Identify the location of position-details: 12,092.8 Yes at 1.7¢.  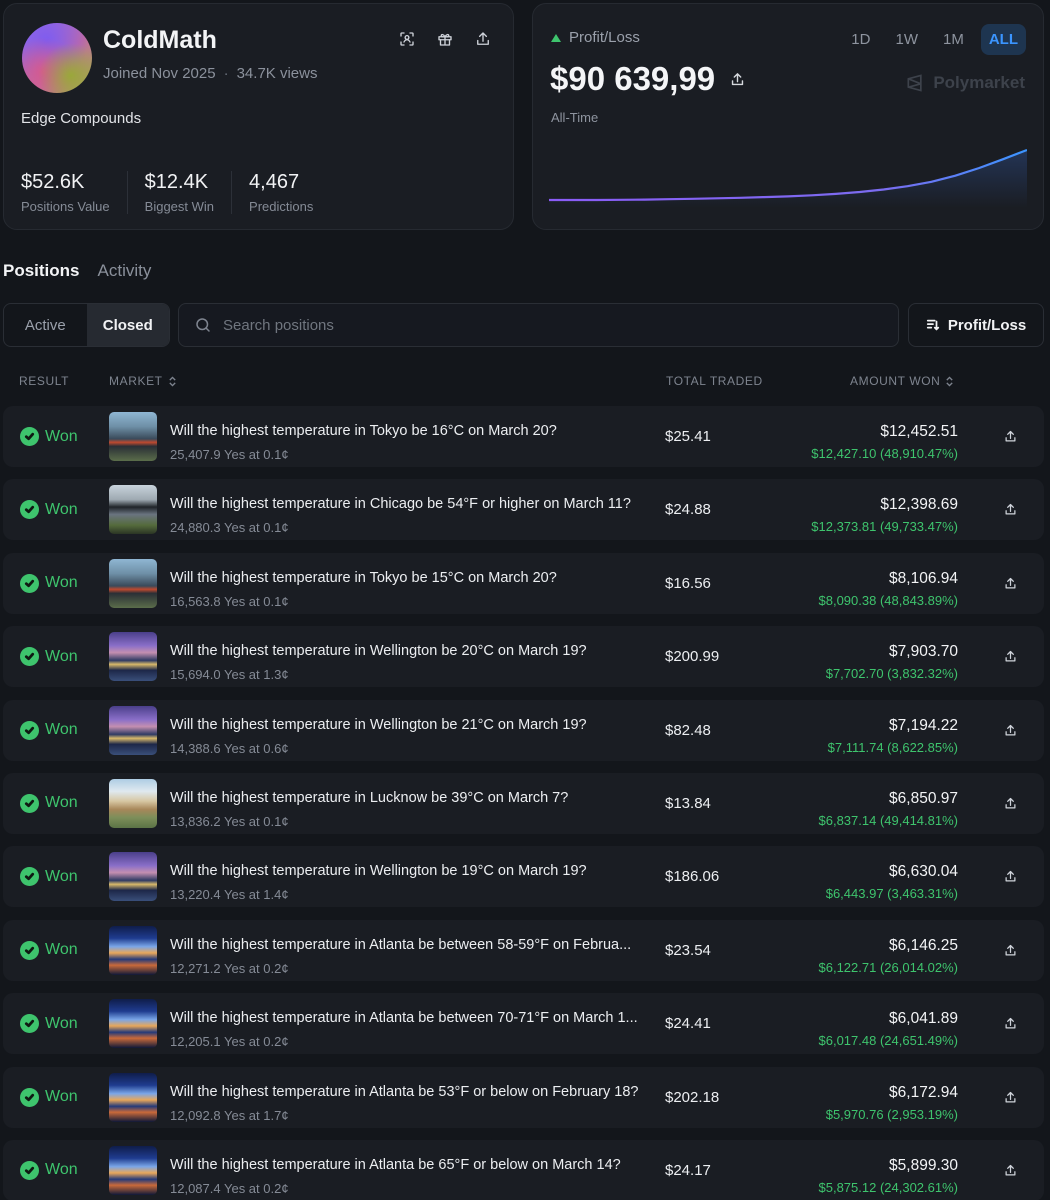
(229, 1115).